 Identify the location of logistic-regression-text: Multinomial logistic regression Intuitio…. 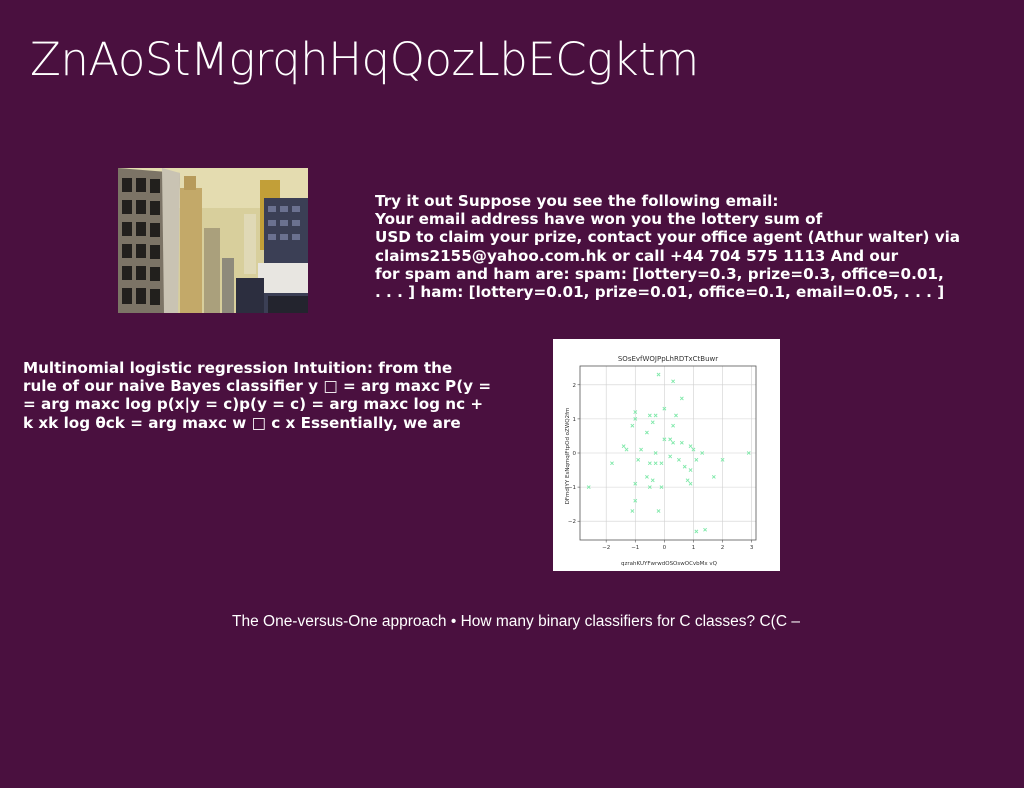
(283, 395).